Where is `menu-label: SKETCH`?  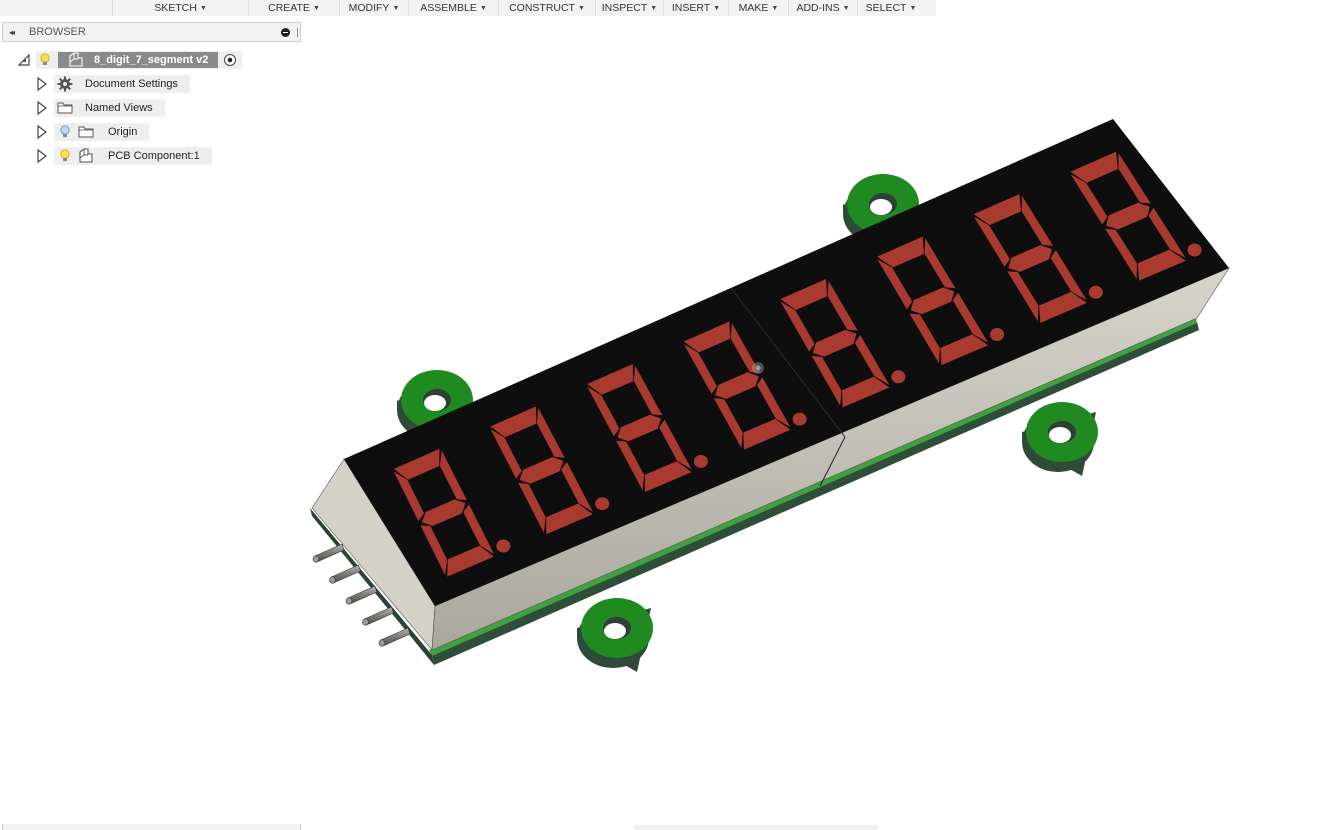
menu-label: SKETCH is located at coordinates (175, 8).